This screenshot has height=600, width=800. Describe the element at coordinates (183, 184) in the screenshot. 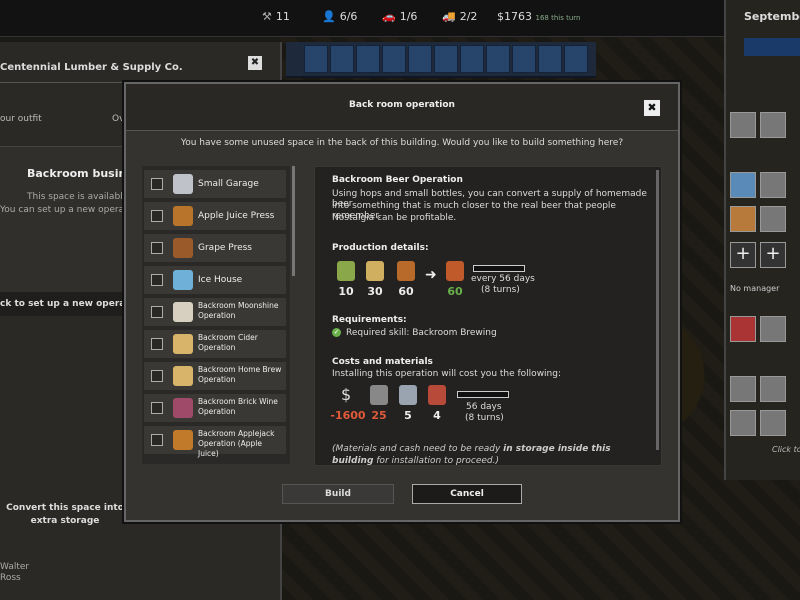

I see `garage-icon` at that location.